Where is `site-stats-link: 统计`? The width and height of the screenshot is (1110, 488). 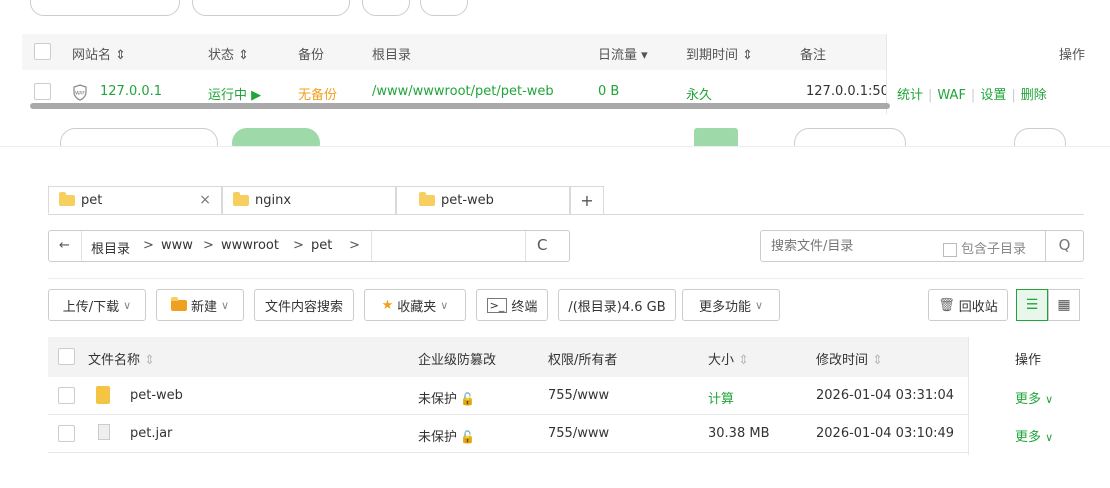
site-stats-link: 统计 is located at coordinates (910, 95).